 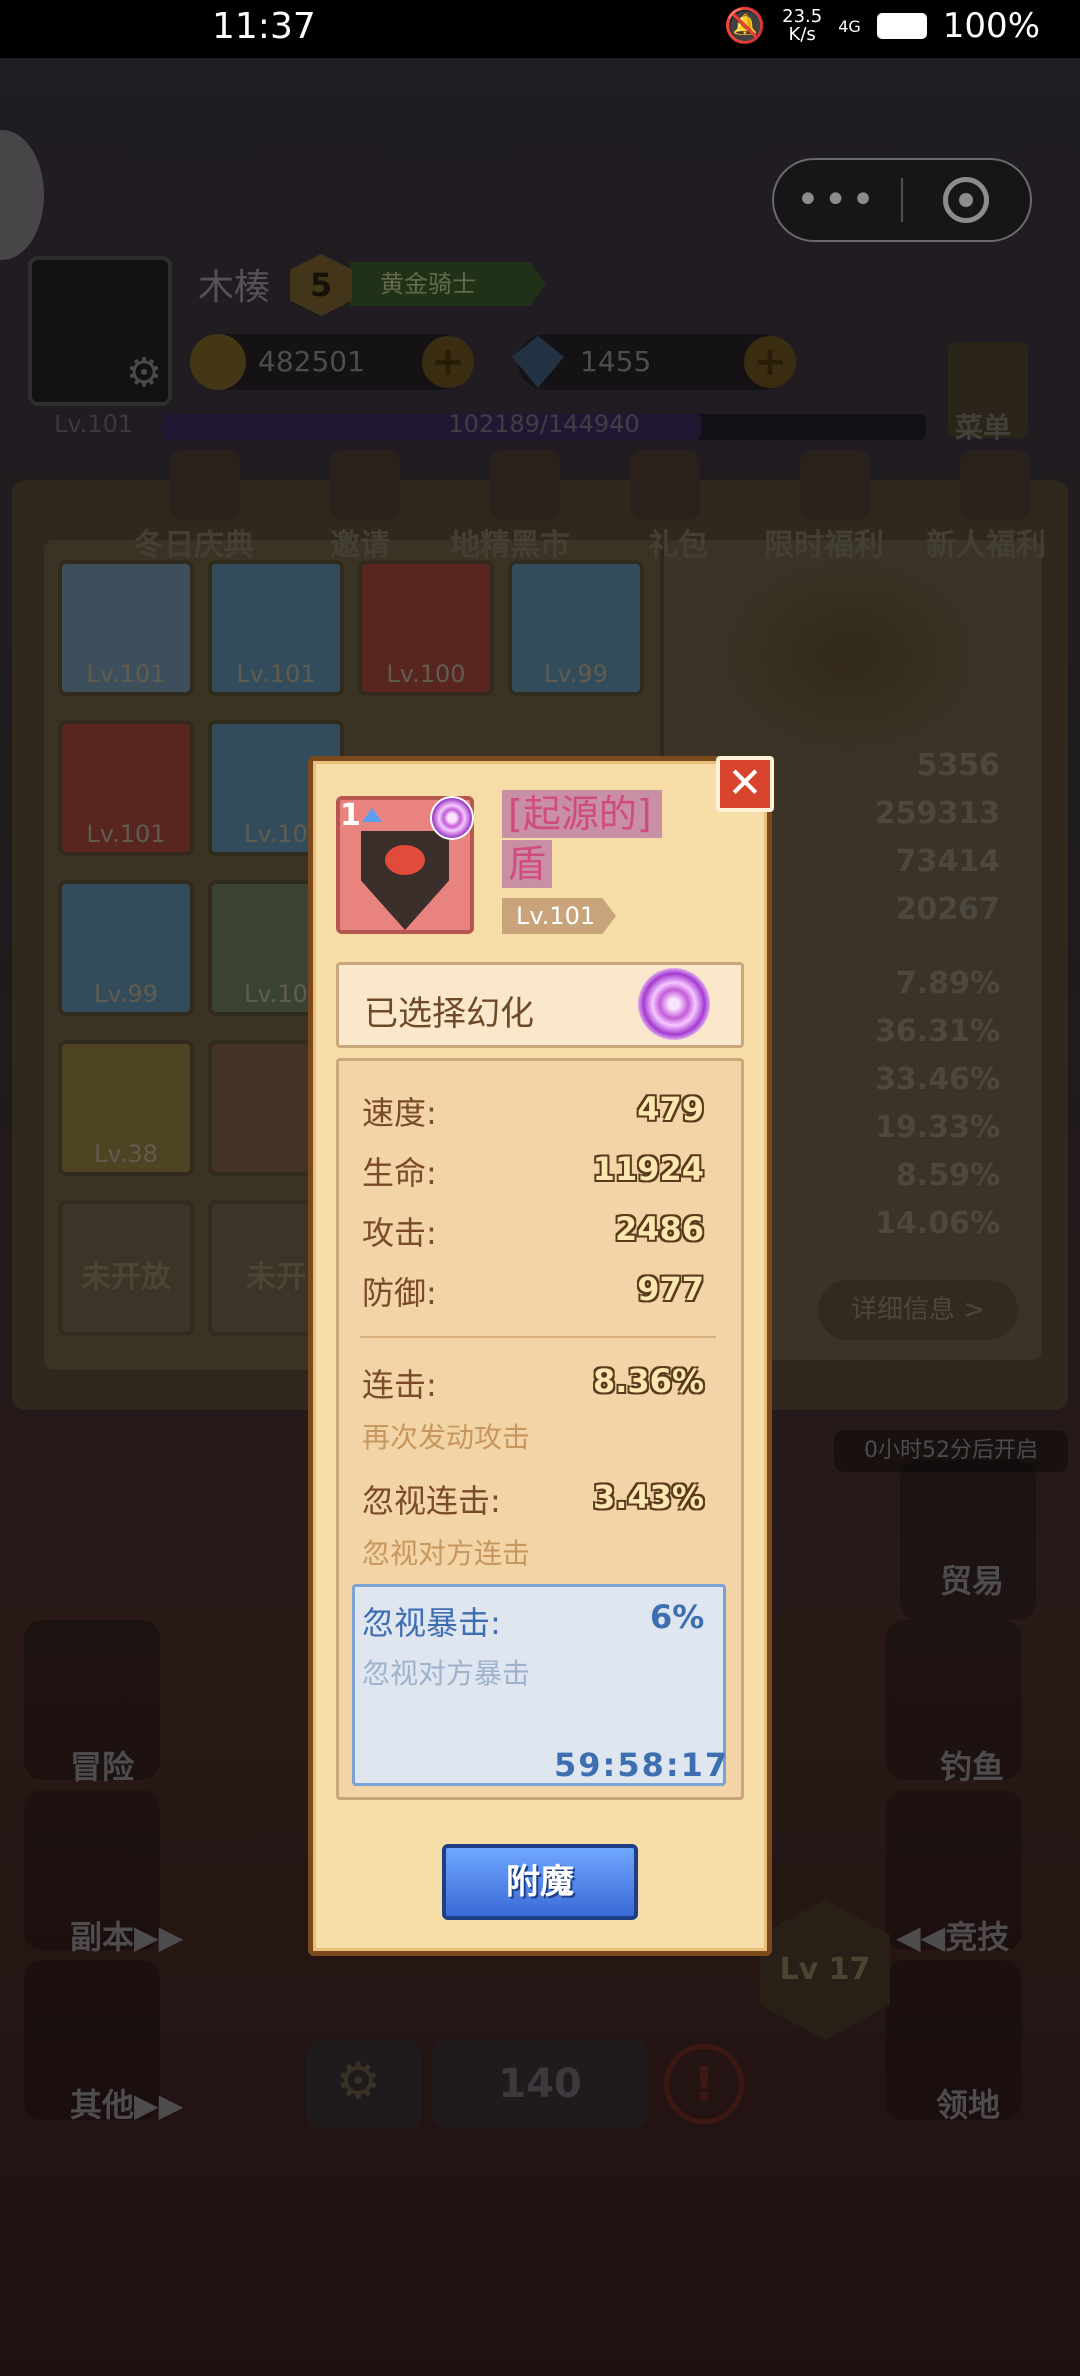 What do you see at coordinates (745, 784) in the screenshot?
I see `close-button: ✕` at bounding box center [745, 784].